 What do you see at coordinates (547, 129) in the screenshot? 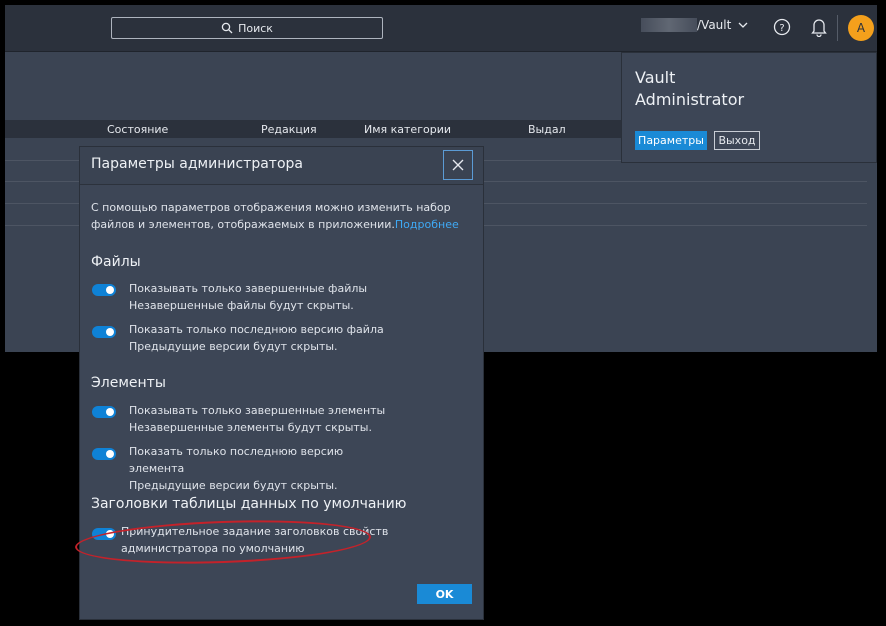
I see `column-header-issued-by: Выдал` at bounding box center [547, 129].